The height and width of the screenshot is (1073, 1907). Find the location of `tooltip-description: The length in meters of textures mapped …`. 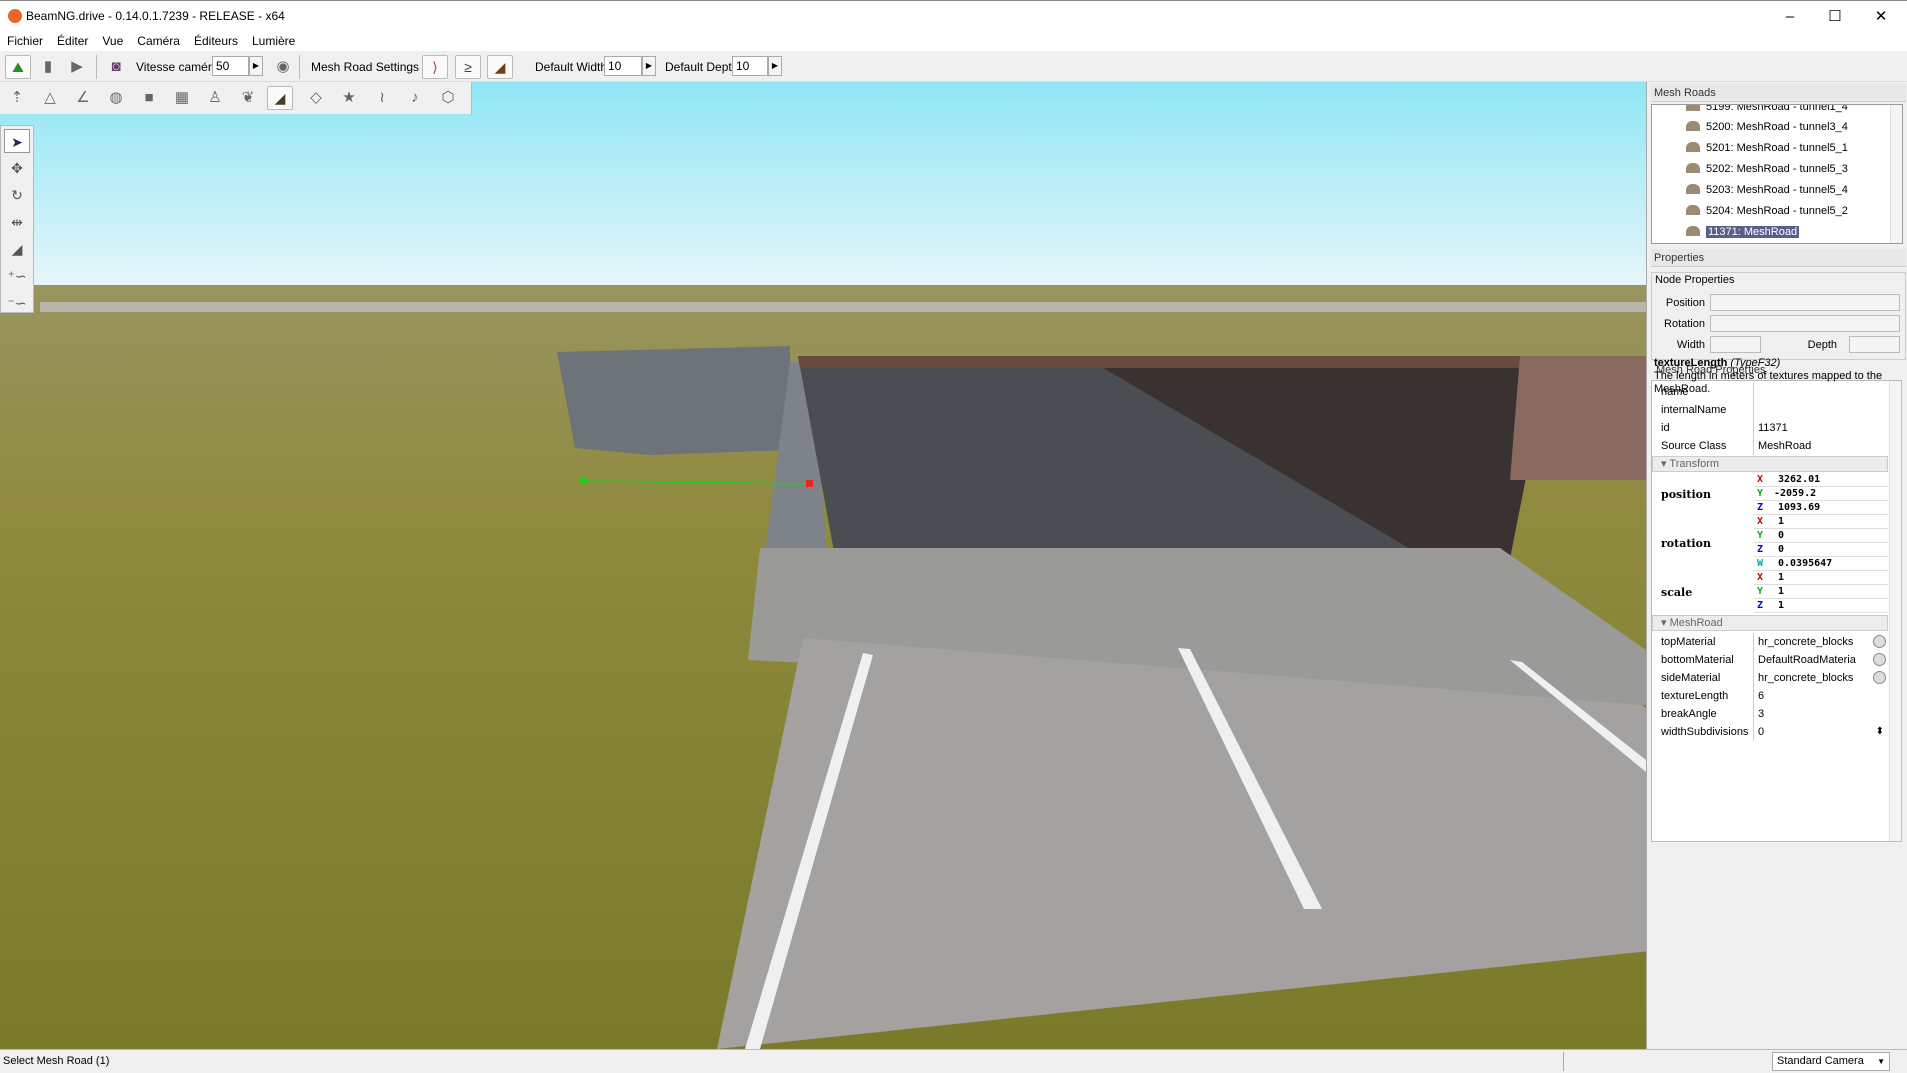

tooltip-description: The length in meters of textures mapped … is located at coordinates (1768, 382).